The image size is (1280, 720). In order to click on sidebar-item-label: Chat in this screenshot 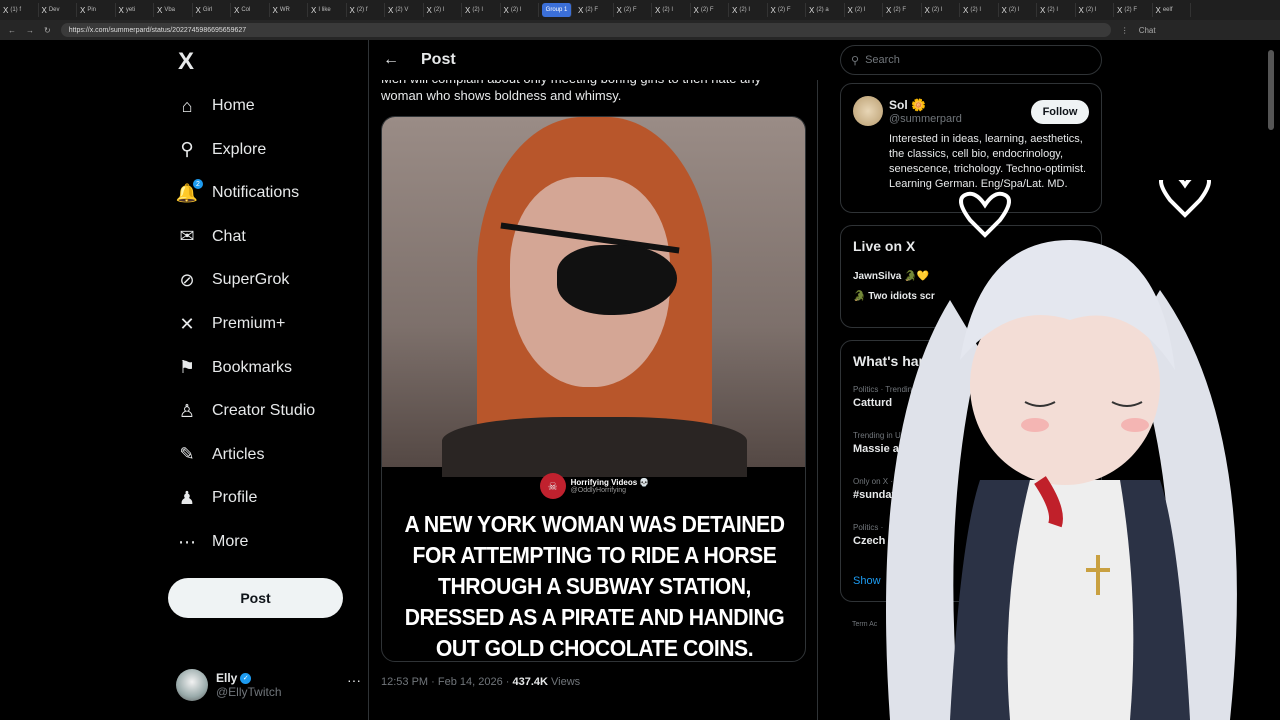, I will do `click(229, 236)`.